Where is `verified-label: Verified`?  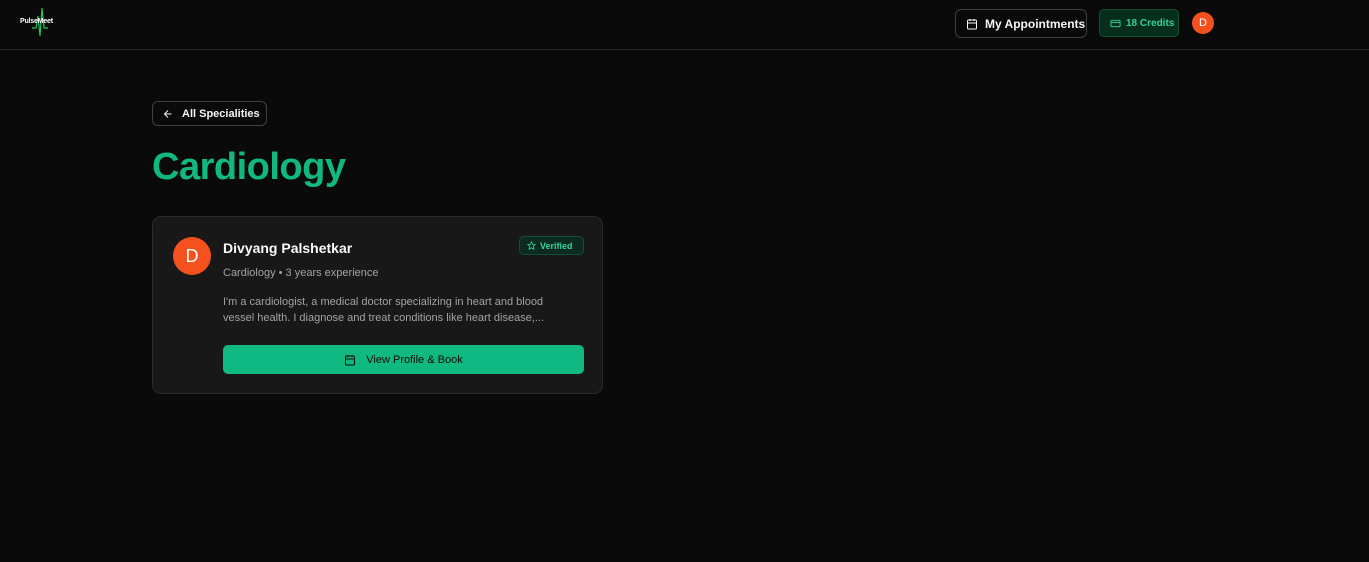
verified-label: Verified is located at coordinates (556, 245).